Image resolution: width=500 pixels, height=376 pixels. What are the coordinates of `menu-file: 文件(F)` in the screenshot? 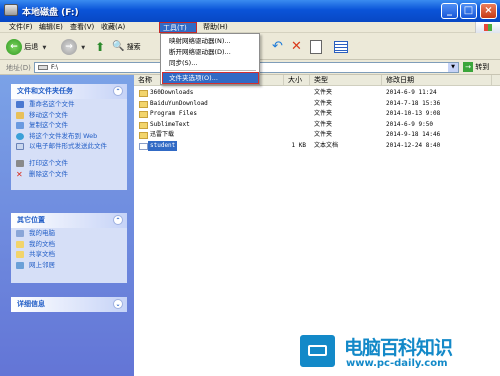 It's located at (21, 27).